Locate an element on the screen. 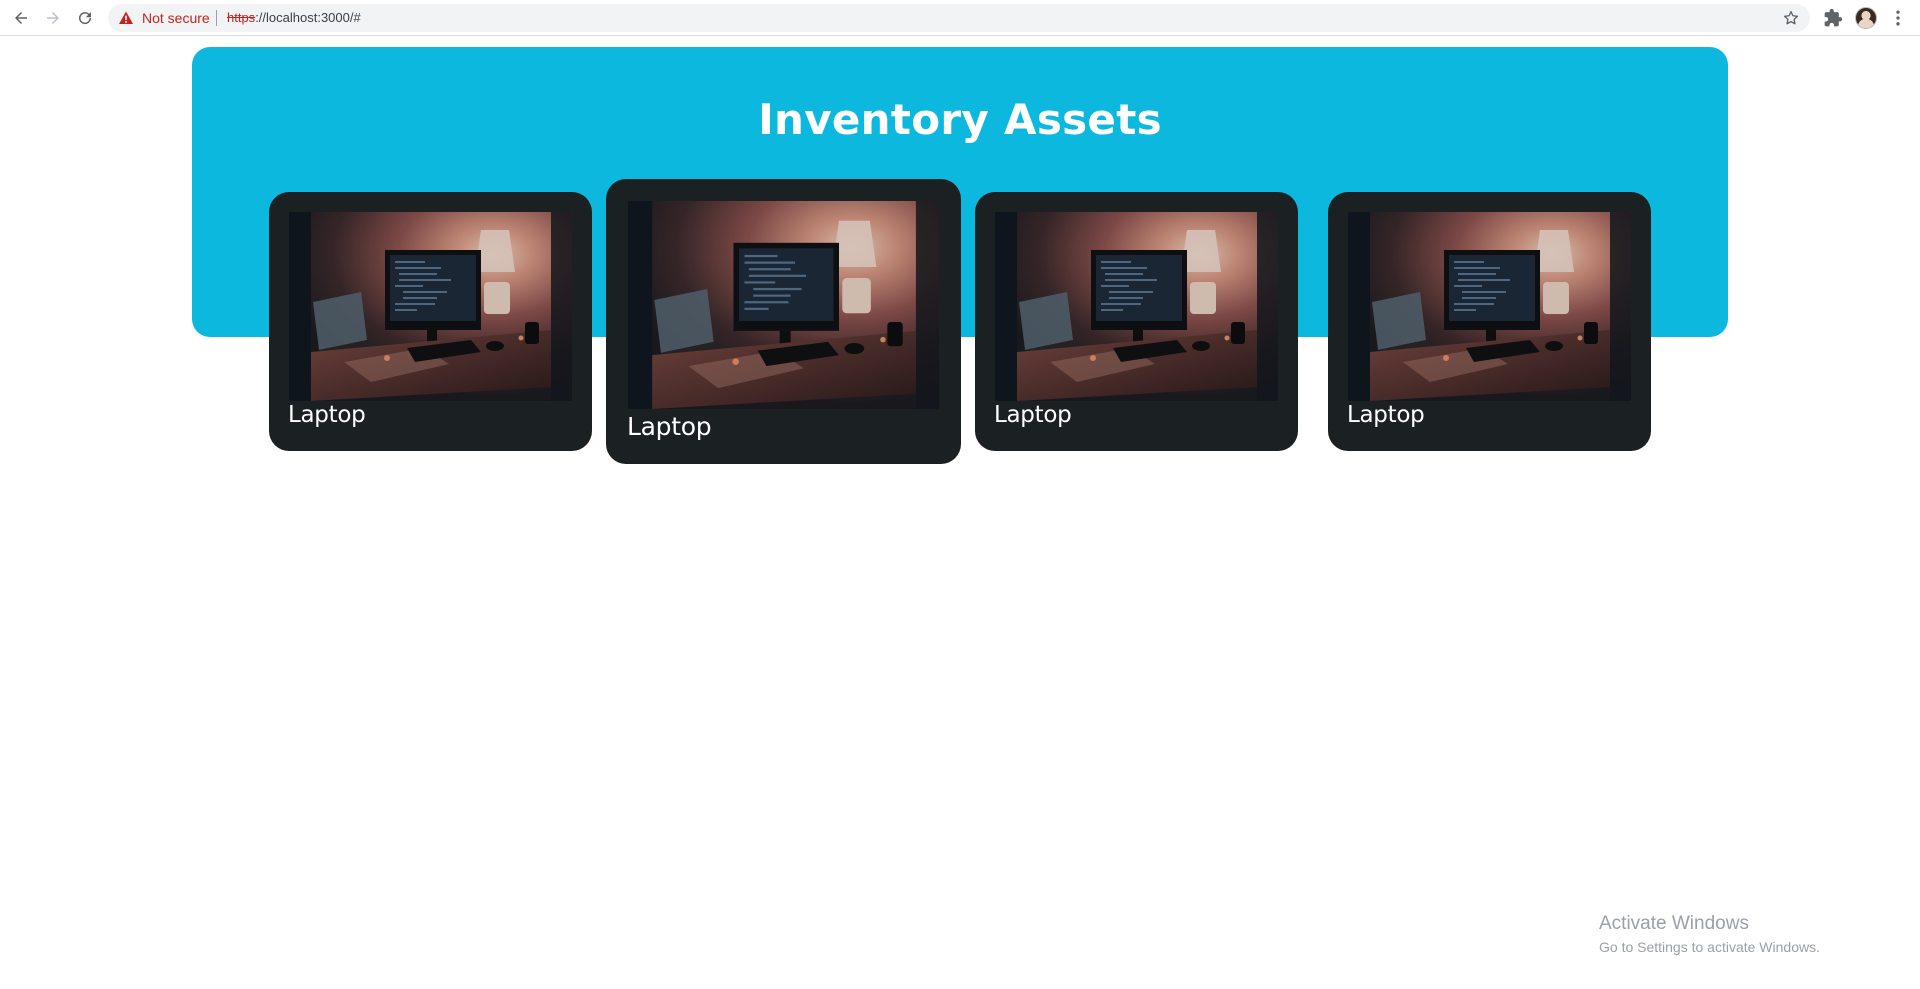 This screenshot has height=989, width=1920. extensions-puzzle-icon is located at coordinates (1833, 18).